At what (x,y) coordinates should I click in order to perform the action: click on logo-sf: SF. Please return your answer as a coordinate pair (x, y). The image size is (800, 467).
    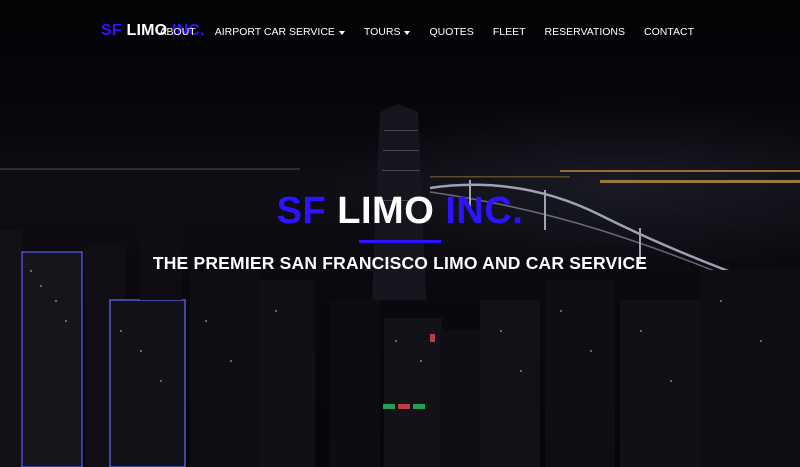
    Looking at the image, I should click on (111, 30).